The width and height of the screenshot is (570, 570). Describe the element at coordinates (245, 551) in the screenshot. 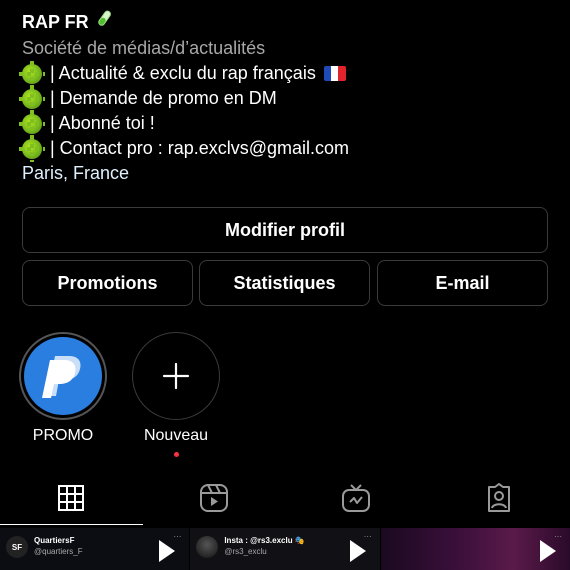

I see `post-author-handle: @rs3_exclu` at that location.